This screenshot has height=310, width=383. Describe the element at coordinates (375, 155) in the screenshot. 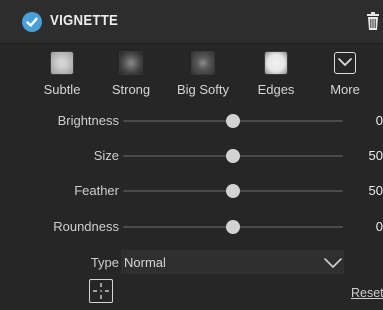

I see `size-value: 50` at that location.